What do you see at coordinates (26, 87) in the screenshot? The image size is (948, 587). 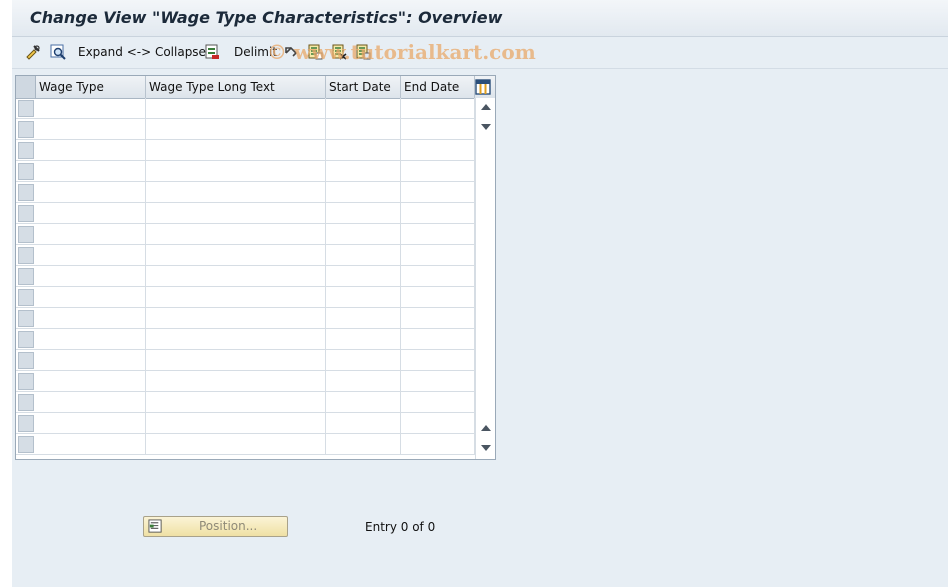 I see `select-all-cell` at bounding box center [26, 87].